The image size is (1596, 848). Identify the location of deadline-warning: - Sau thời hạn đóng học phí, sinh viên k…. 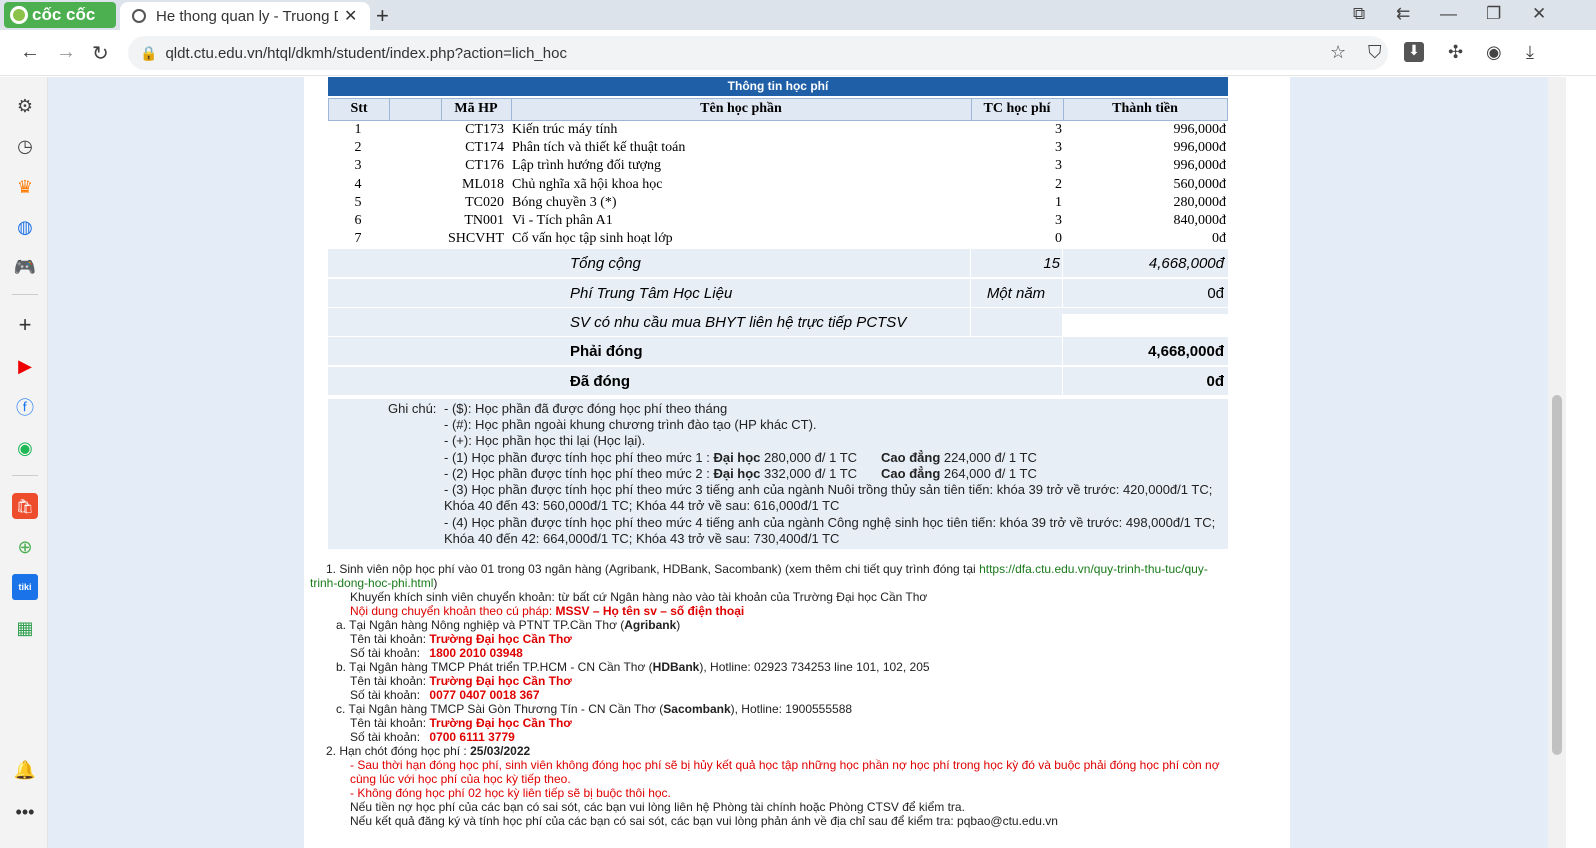
(785, 765).